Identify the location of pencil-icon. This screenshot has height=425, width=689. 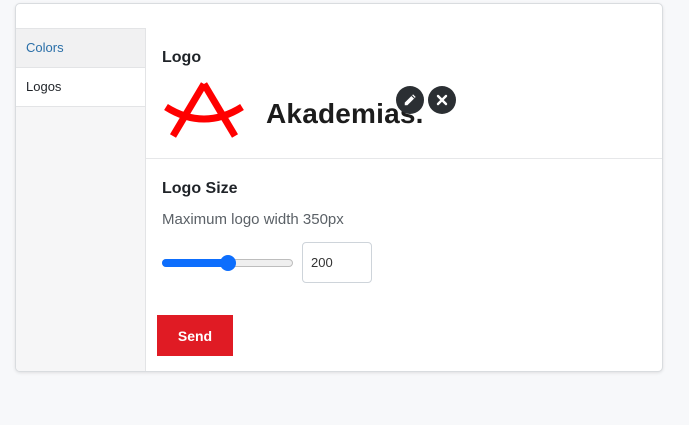
(410, 100).